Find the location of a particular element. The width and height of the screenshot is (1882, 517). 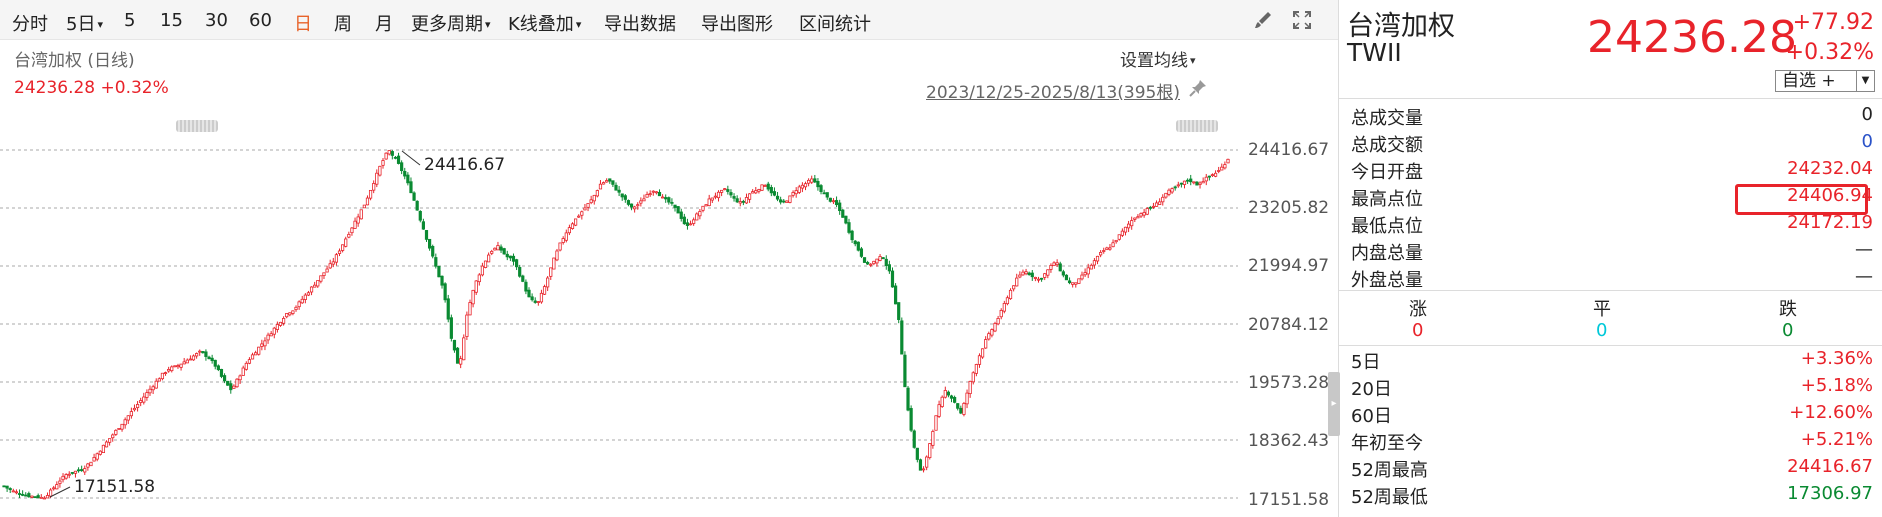

fullscreen-icon is located at coordinates (1302, 20).